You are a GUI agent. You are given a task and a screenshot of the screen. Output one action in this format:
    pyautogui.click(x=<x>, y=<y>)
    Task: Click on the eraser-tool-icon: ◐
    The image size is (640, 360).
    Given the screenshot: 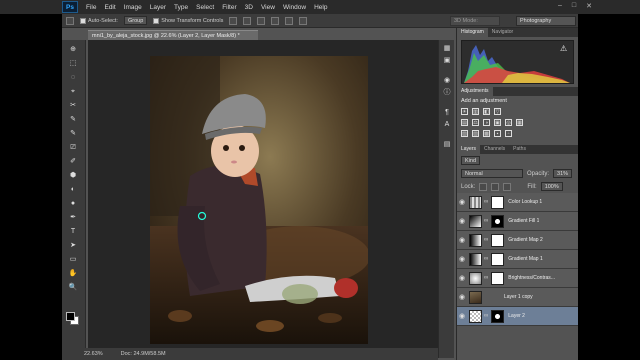 What is the action you would take?
    pyautogui.click(x=73, y=190)
    